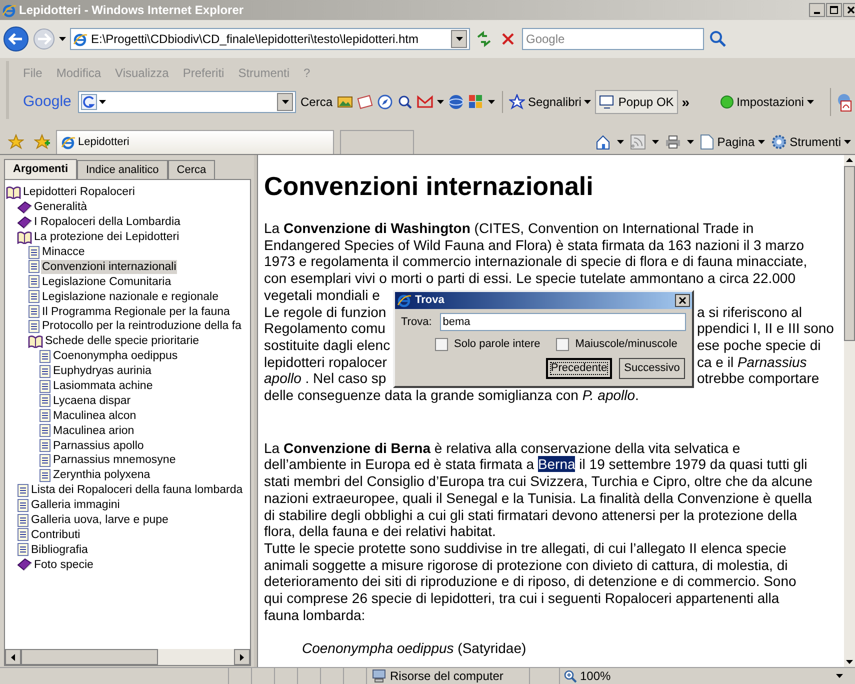  What do you see at coordinates (456, 102) in the screenshot?
I see `globe-icon` at bounding box center [456, 102].